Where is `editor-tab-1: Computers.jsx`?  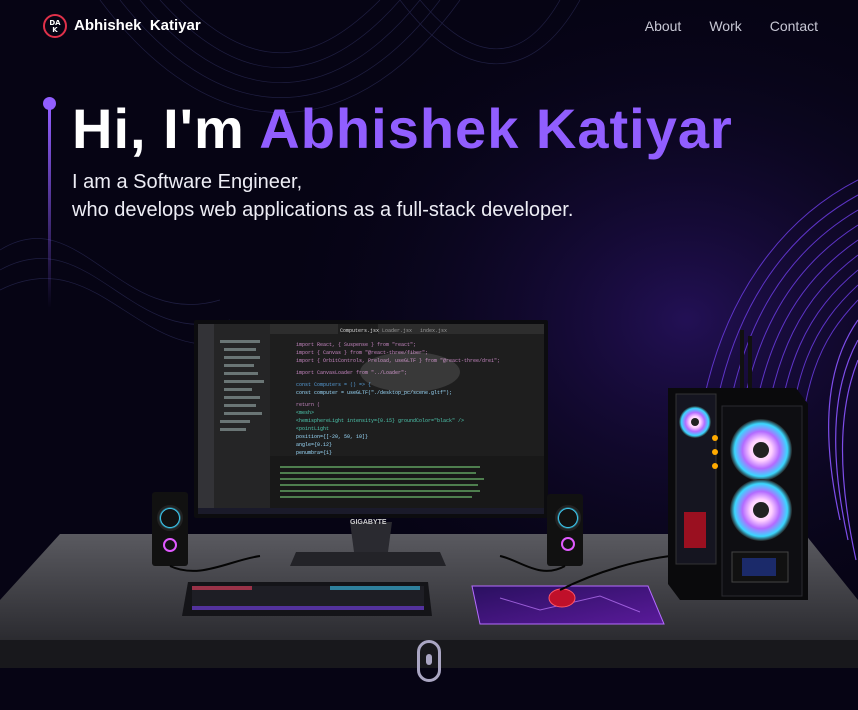 editor-tab-1: Computers.jsx is located at coordinates (359, 331).